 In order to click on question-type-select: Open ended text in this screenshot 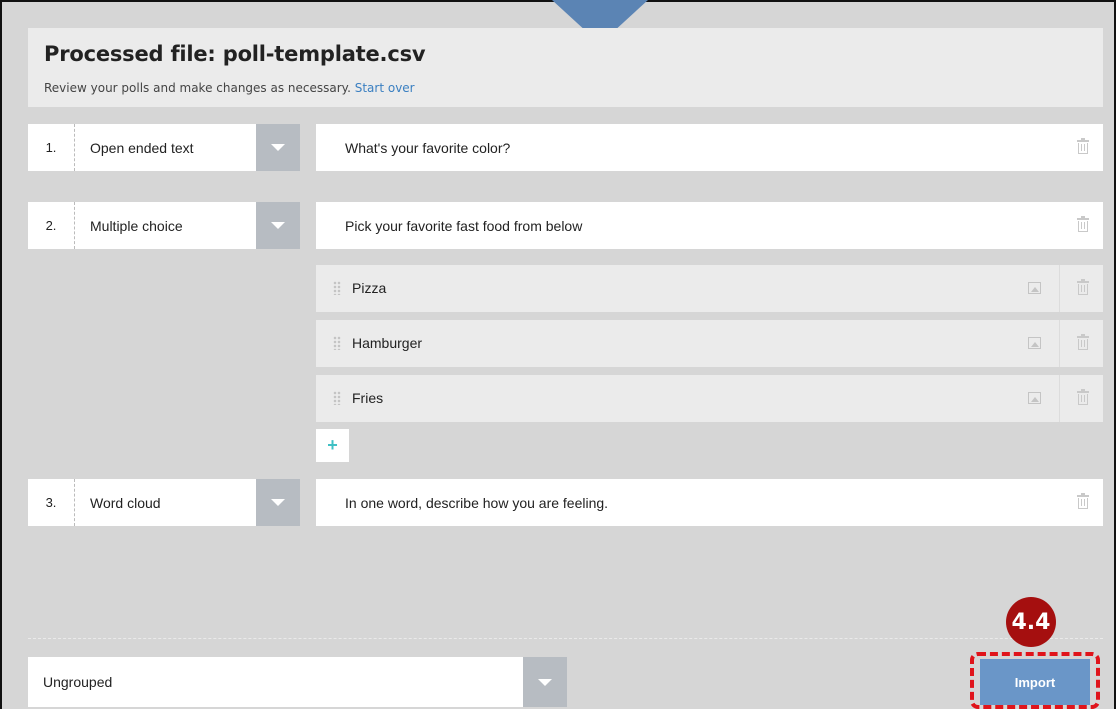, I will do `click(165, 147)`.